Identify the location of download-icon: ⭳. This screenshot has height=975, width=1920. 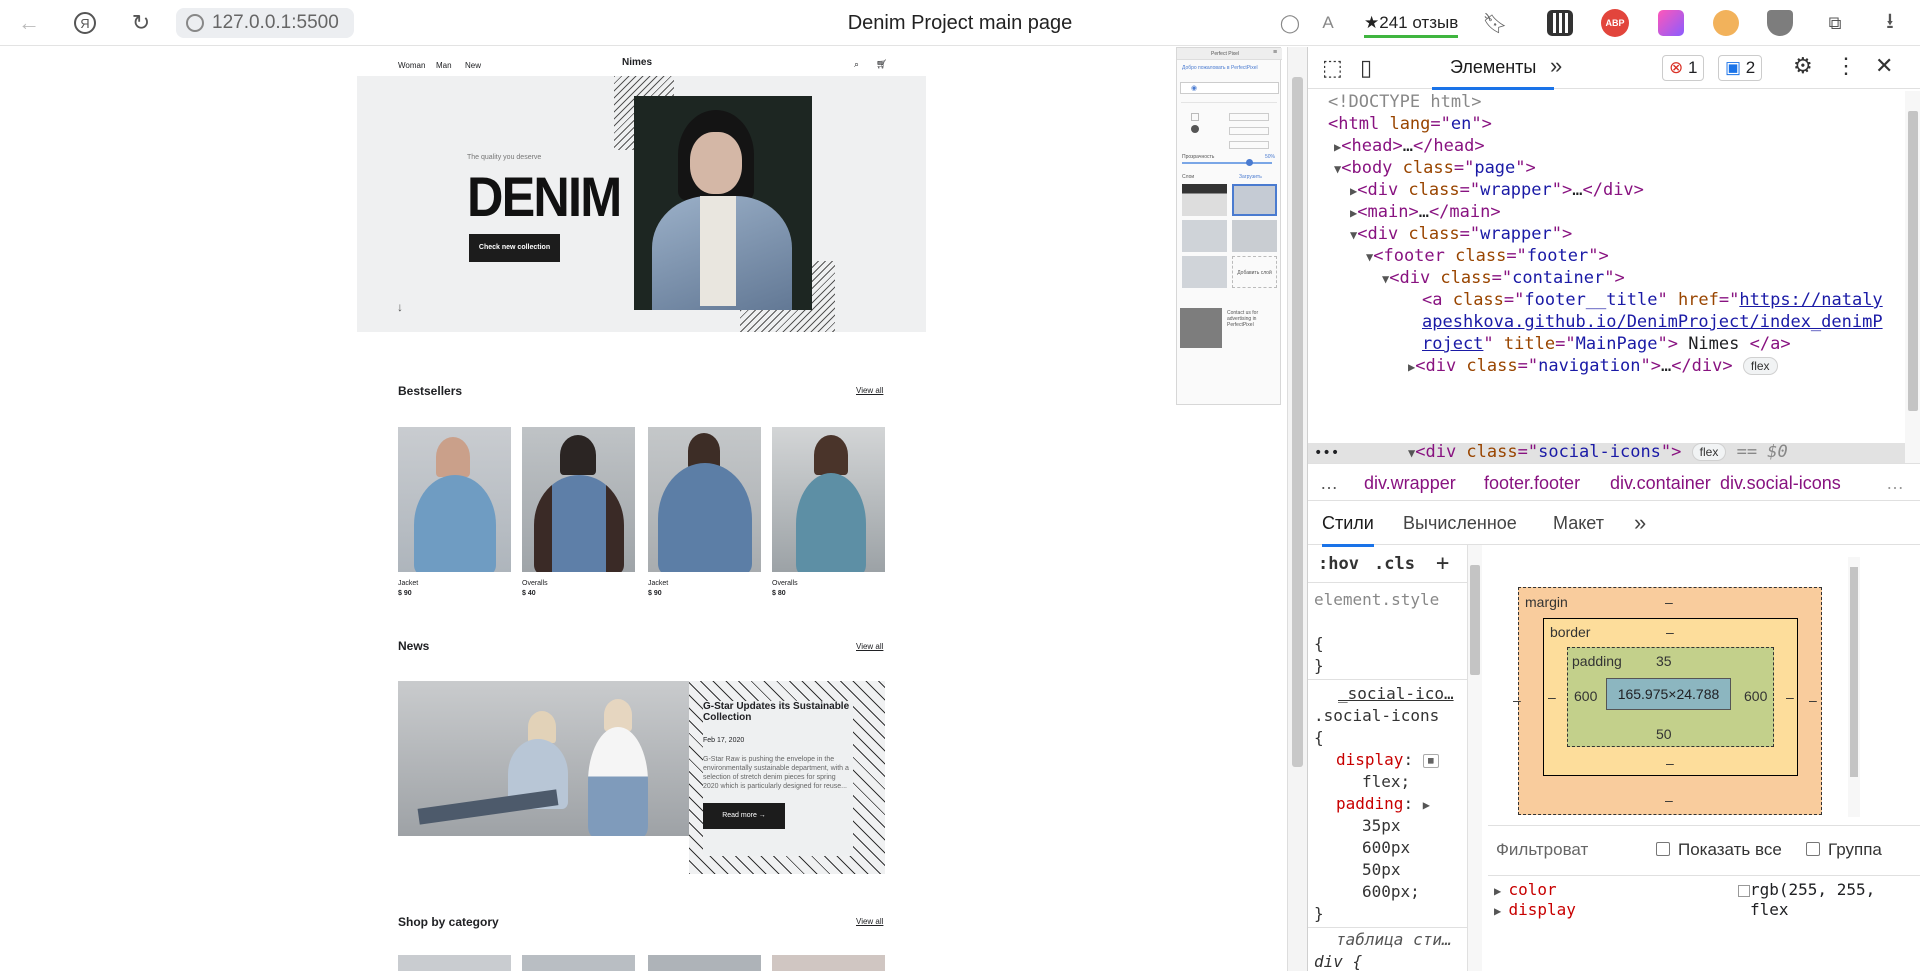
(1890, 23).